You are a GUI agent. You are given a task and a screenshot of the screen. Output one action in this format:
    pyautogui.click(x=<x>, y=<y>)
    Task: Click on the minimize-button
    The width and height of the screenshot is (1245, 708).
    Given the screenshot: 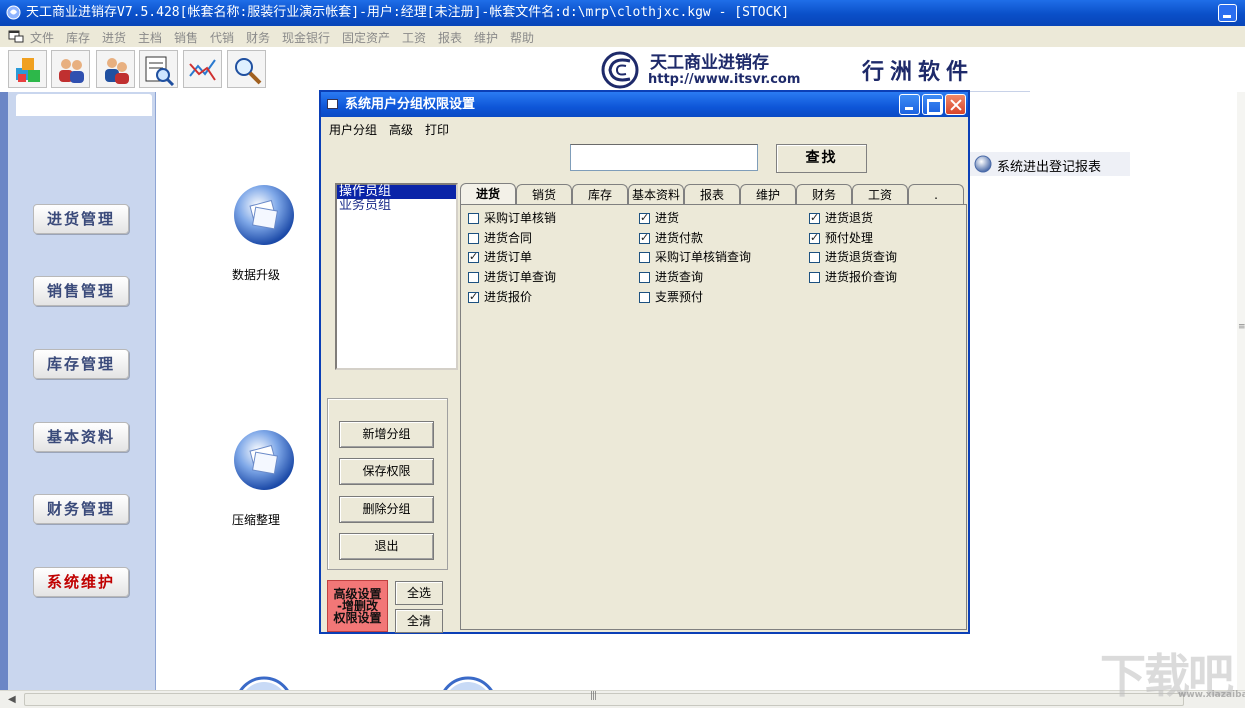 What is the action you would take?
    pyautogui.click(x=1227, y=13)
    